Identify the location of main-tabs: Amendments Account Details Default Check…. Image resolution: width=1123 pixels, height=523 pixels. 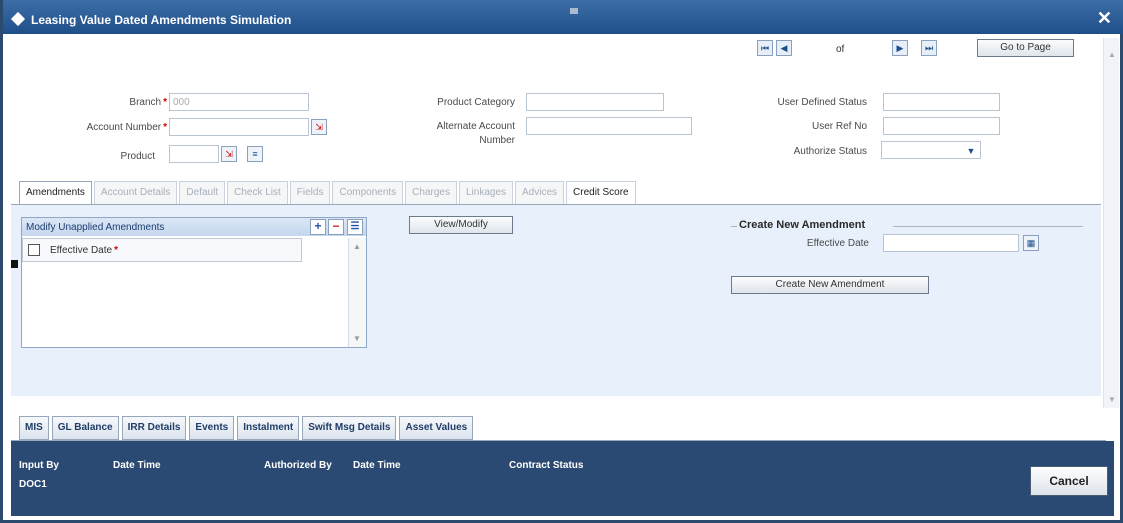
(327, 193).